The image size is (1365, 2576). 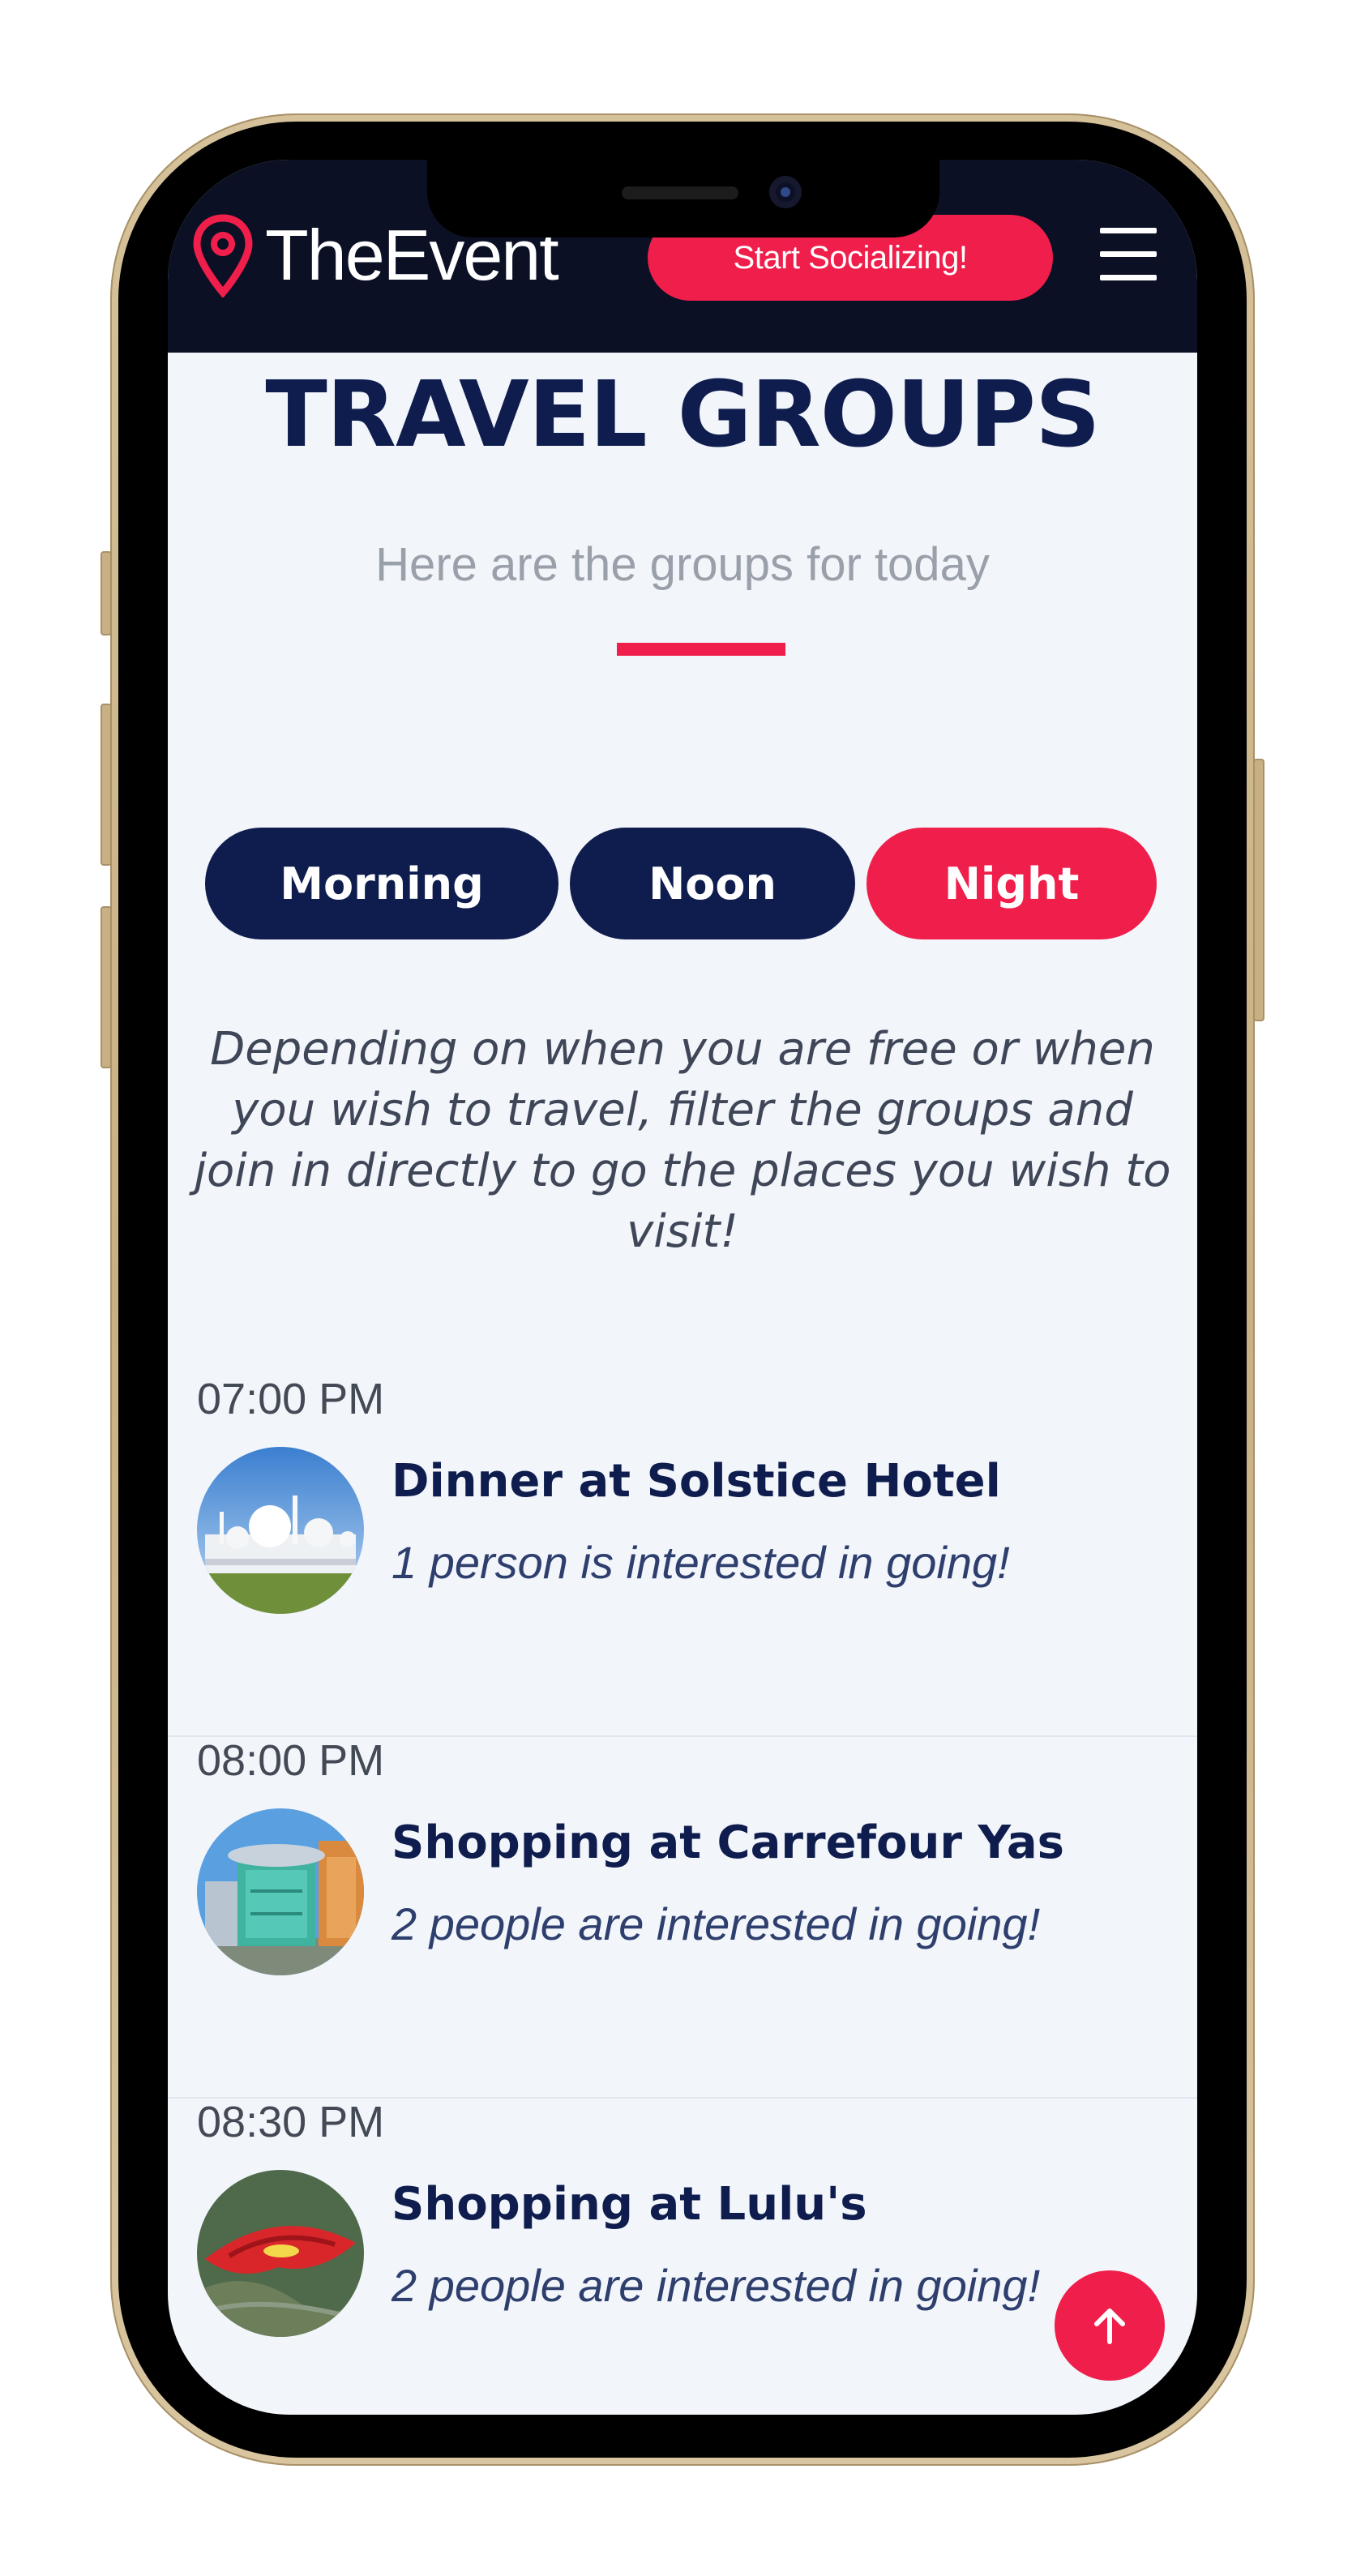 I want to click on phone-power-button, so click(x=1258, y=890).